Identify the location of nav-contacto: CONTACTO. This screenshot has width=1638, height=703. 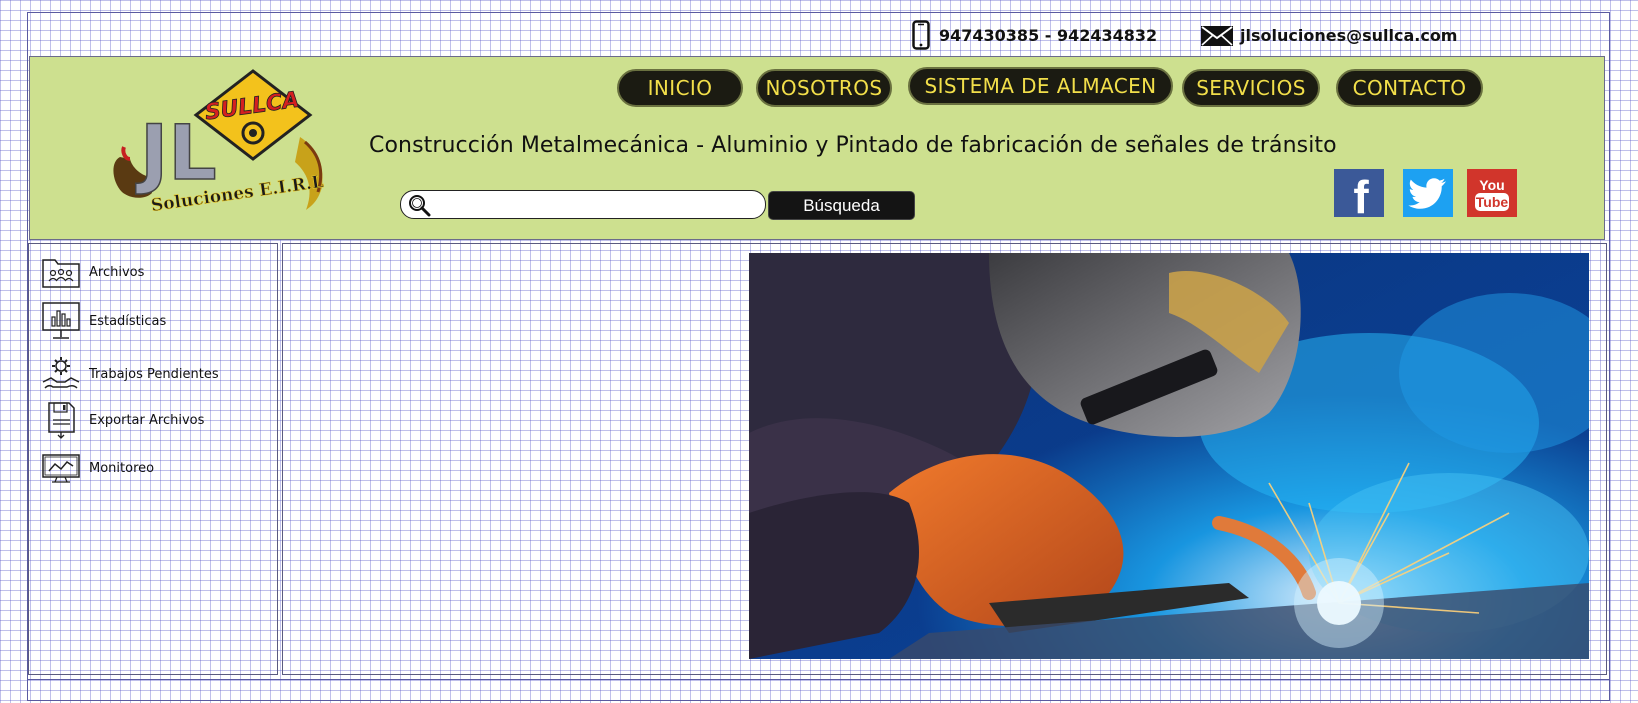
(1409, 88).